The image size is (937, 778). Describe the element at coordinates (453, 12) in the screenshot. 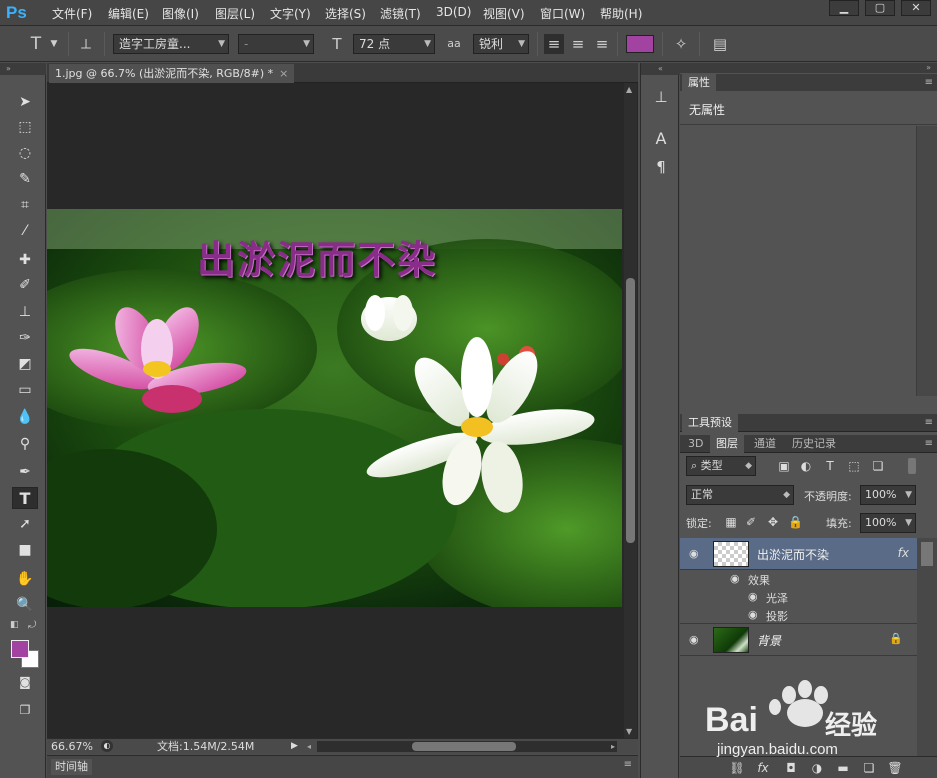

I see `menu-3d: 3D(D)` at that location.